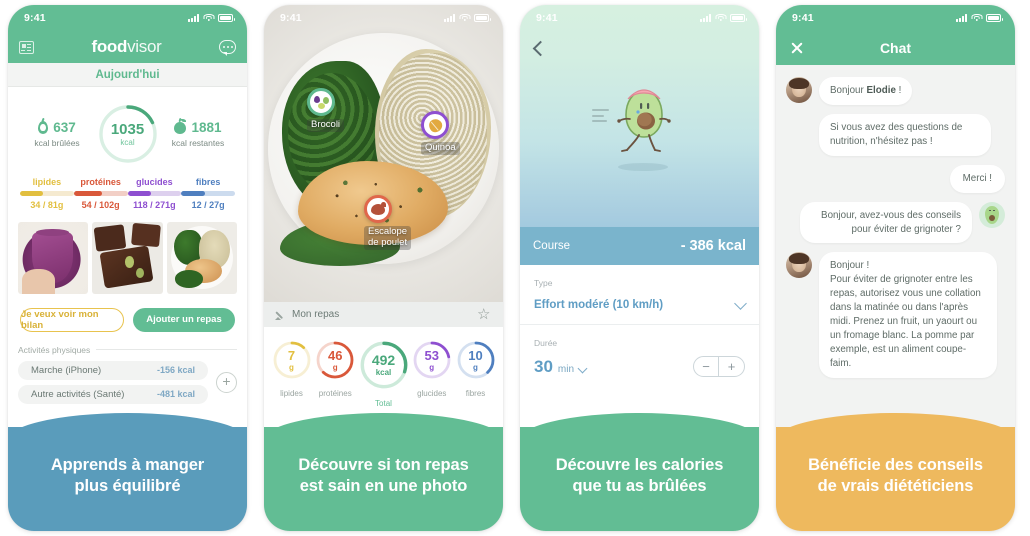  I want to click on ring-unit: g, so click(432, 367).